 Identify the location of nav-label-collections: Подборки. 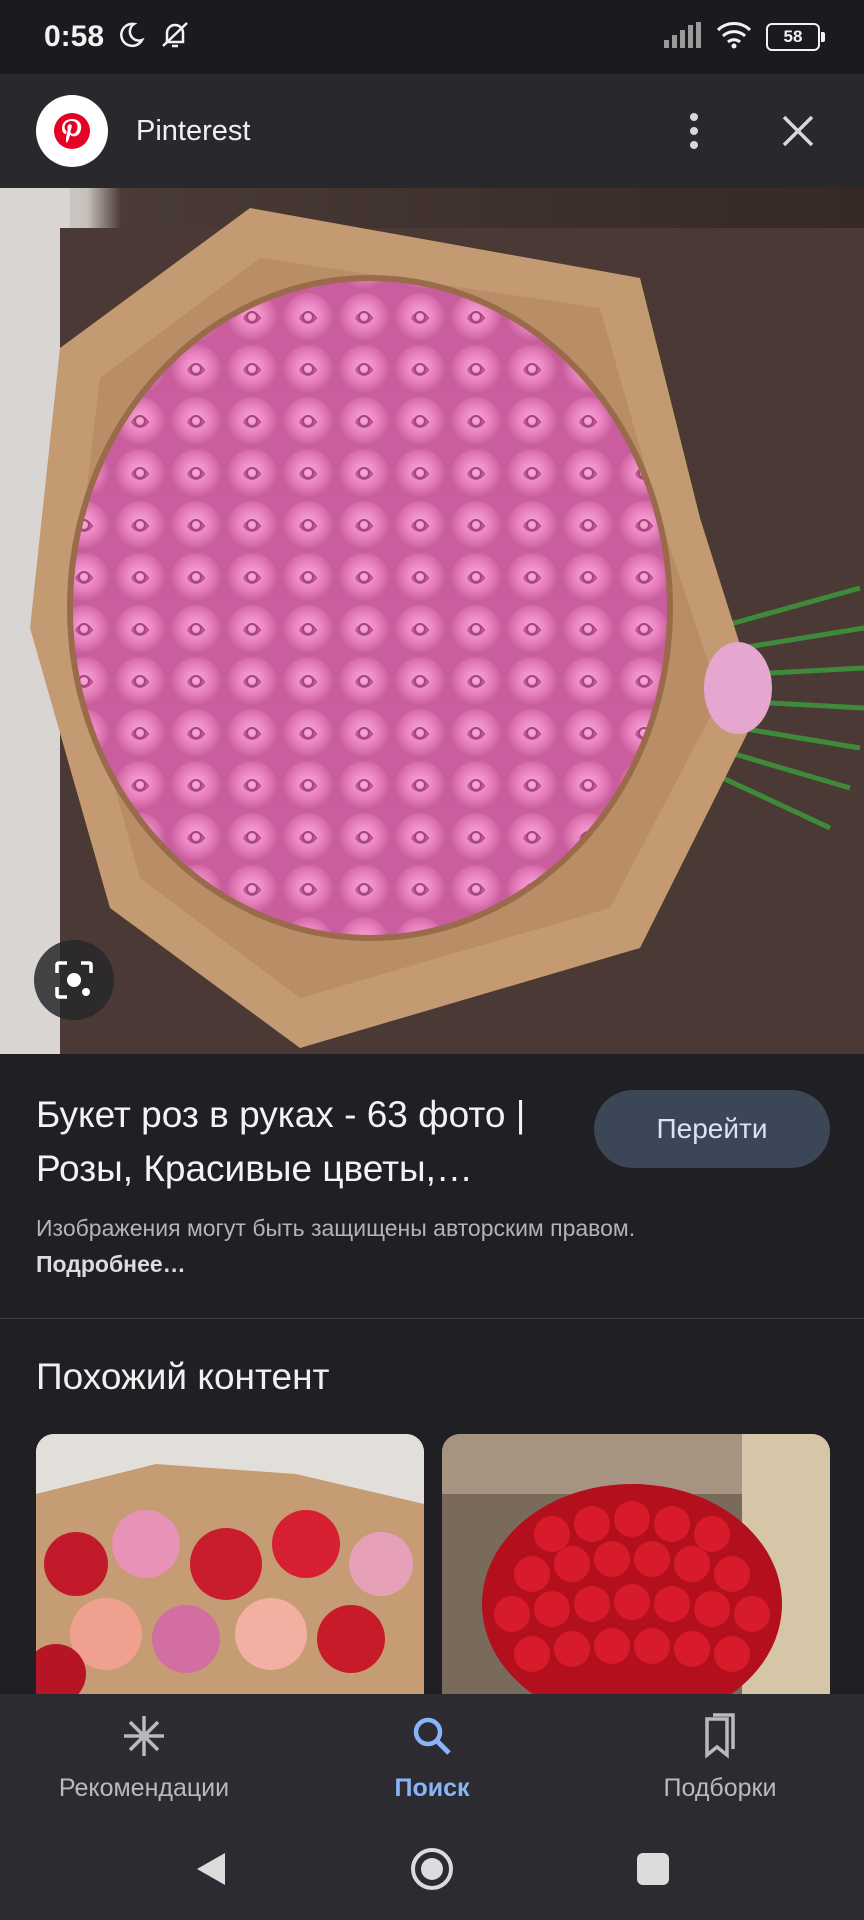
(720, 1788).